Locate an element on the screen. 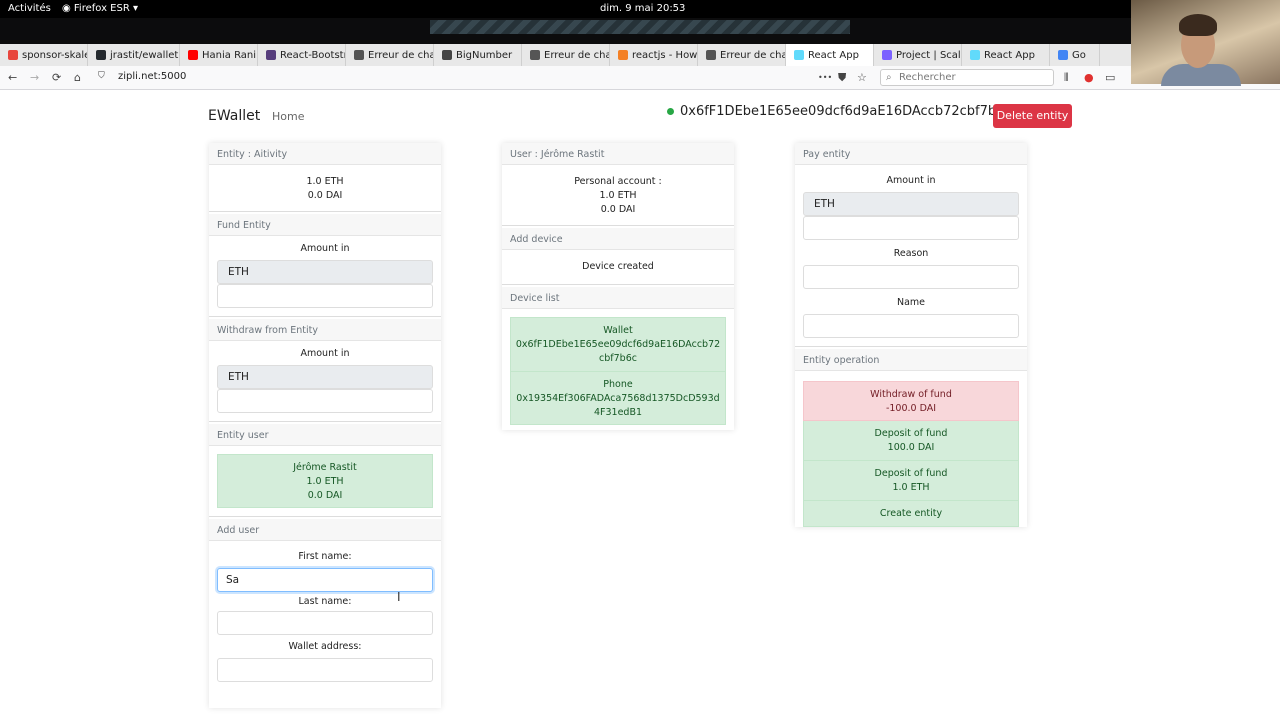  entity-user-item: Jérôme Rastit 1.0 ETH 0.0 DAI is located at coordinates (325, 481).